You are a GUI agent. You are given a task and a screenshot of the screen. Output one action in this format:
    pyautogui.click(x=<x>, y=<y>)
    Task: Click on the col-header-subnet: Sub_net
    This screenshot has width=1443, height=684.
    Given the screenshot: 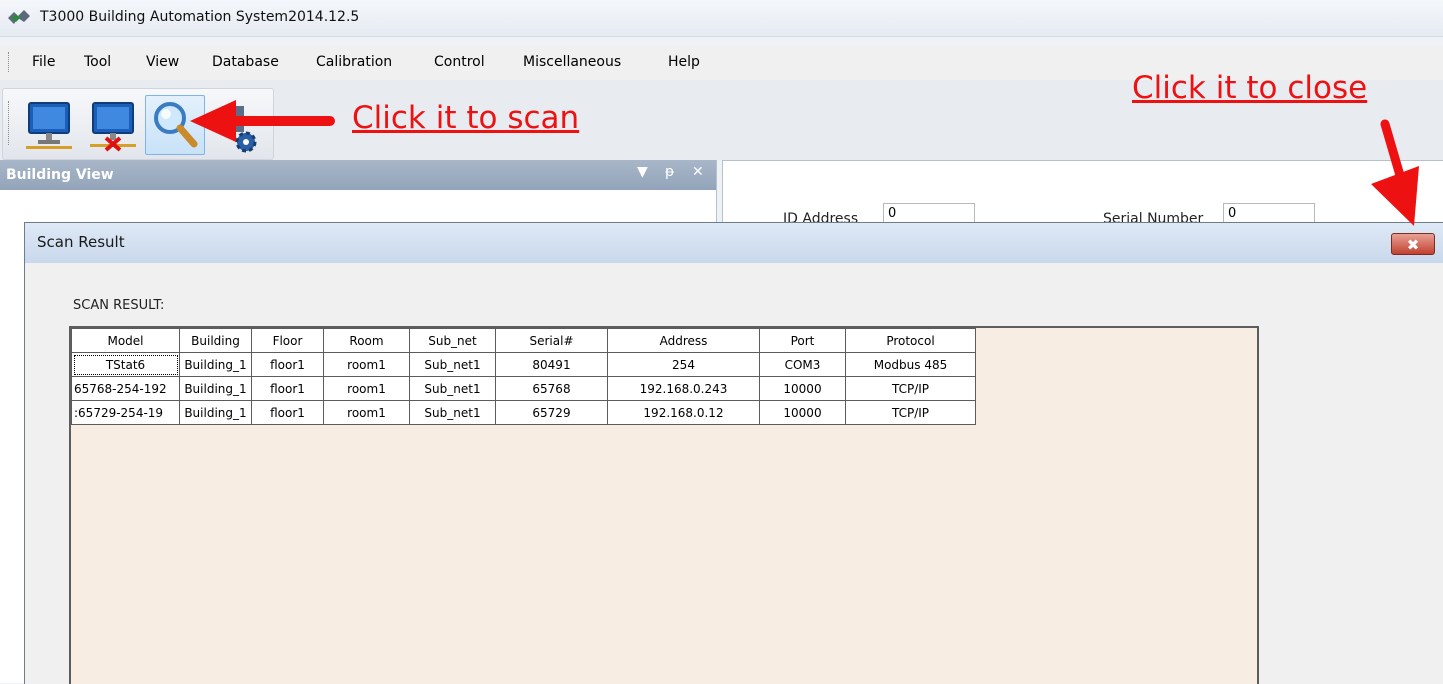 What is the action you would take?
    pyautogui.click(x=452, y=340)
    